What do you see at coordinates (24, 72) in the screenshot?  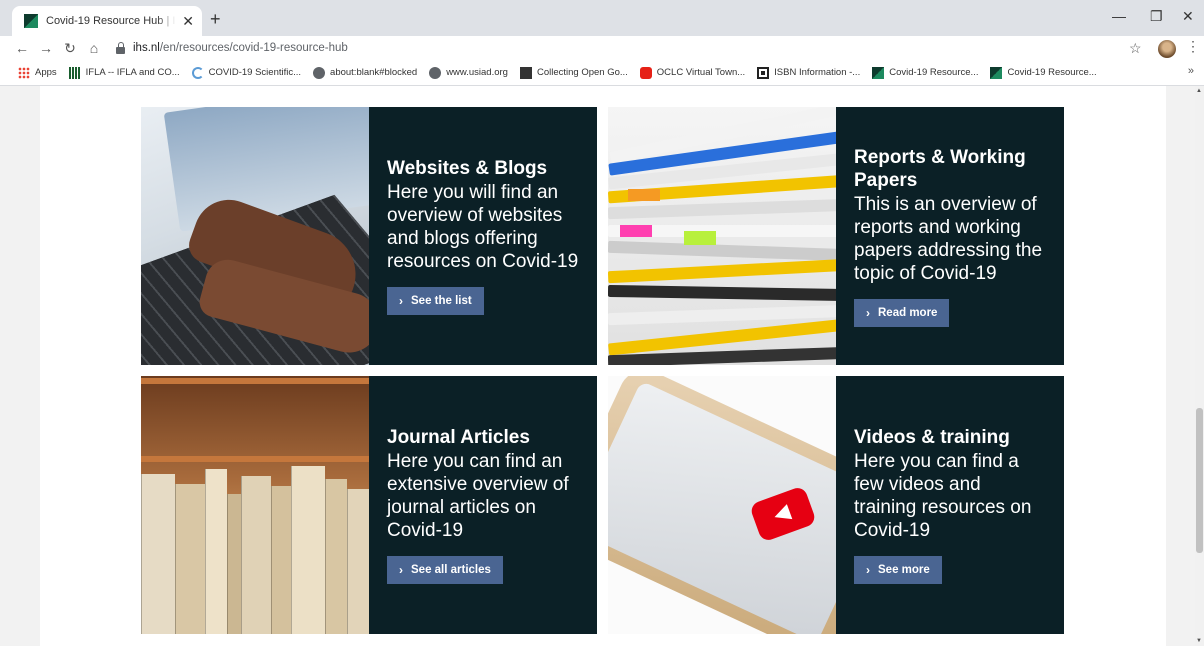 I see `apps-icon` at bounding box center [24, 72].